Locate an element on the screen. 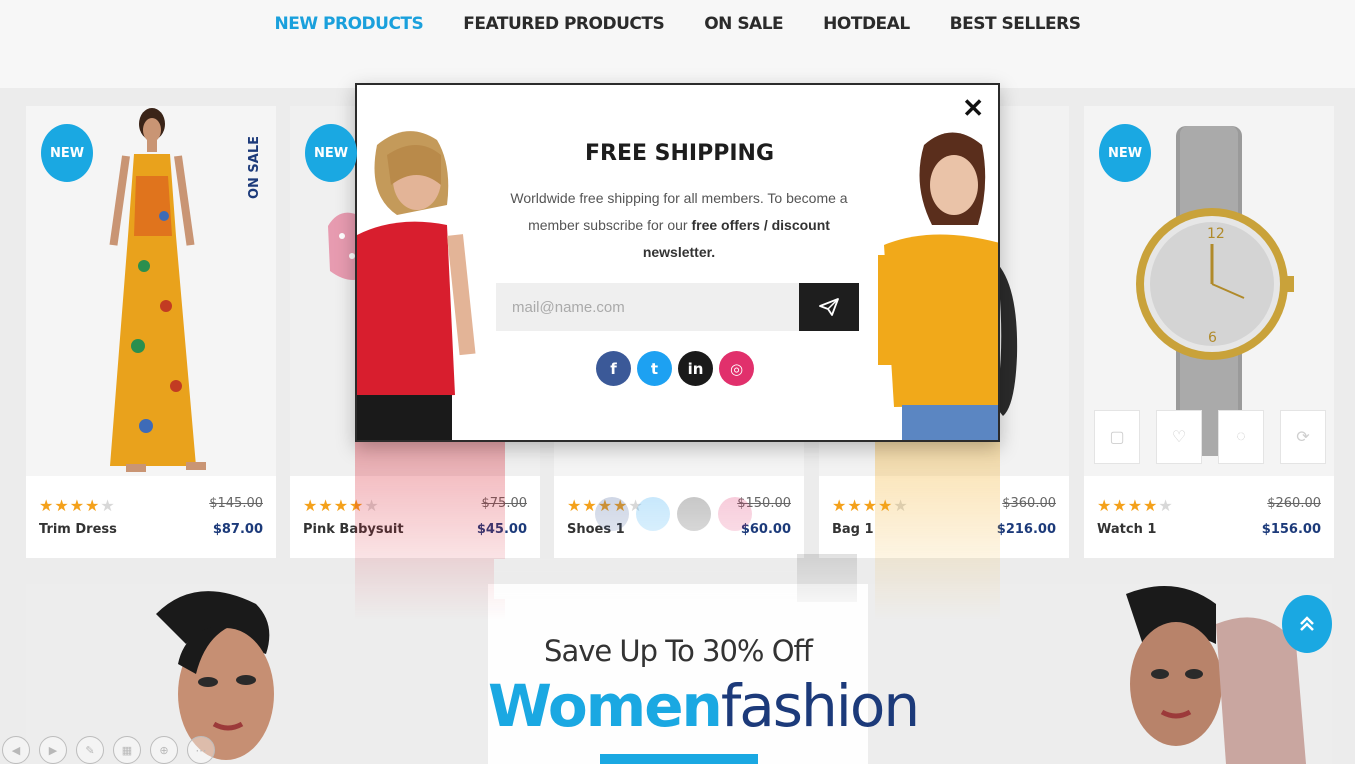 This screenshot has height=764, width=1355. price: $216.00 is located at coordinates (1026, 529).